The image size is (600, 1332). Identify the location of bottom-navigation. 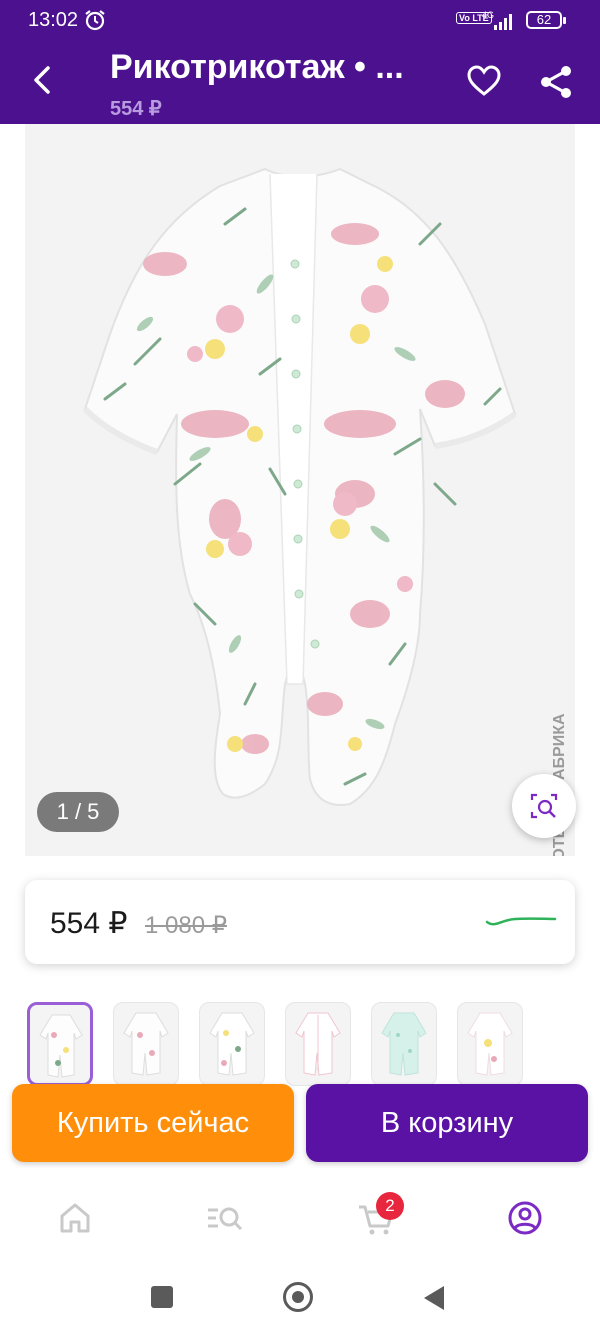
(300, 1218).